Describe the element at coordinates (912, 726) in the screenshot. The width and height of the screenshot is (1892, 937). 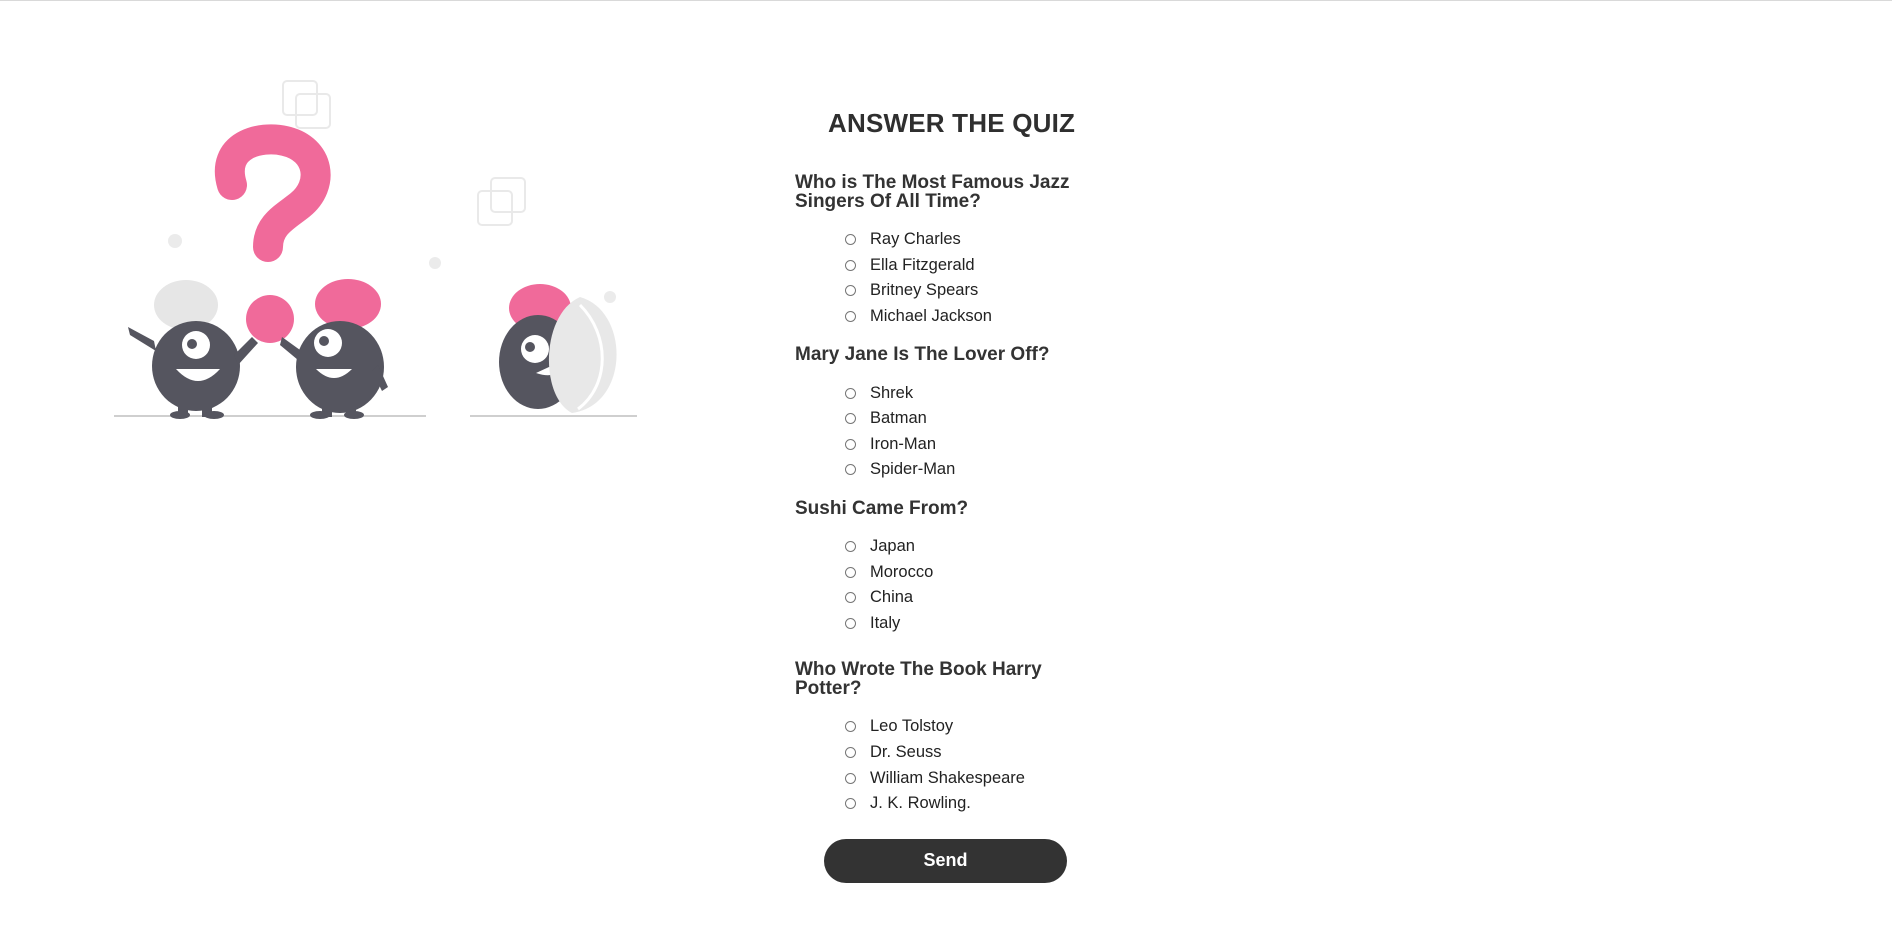
I see `option-label: Leo Tolstoy` at that location.